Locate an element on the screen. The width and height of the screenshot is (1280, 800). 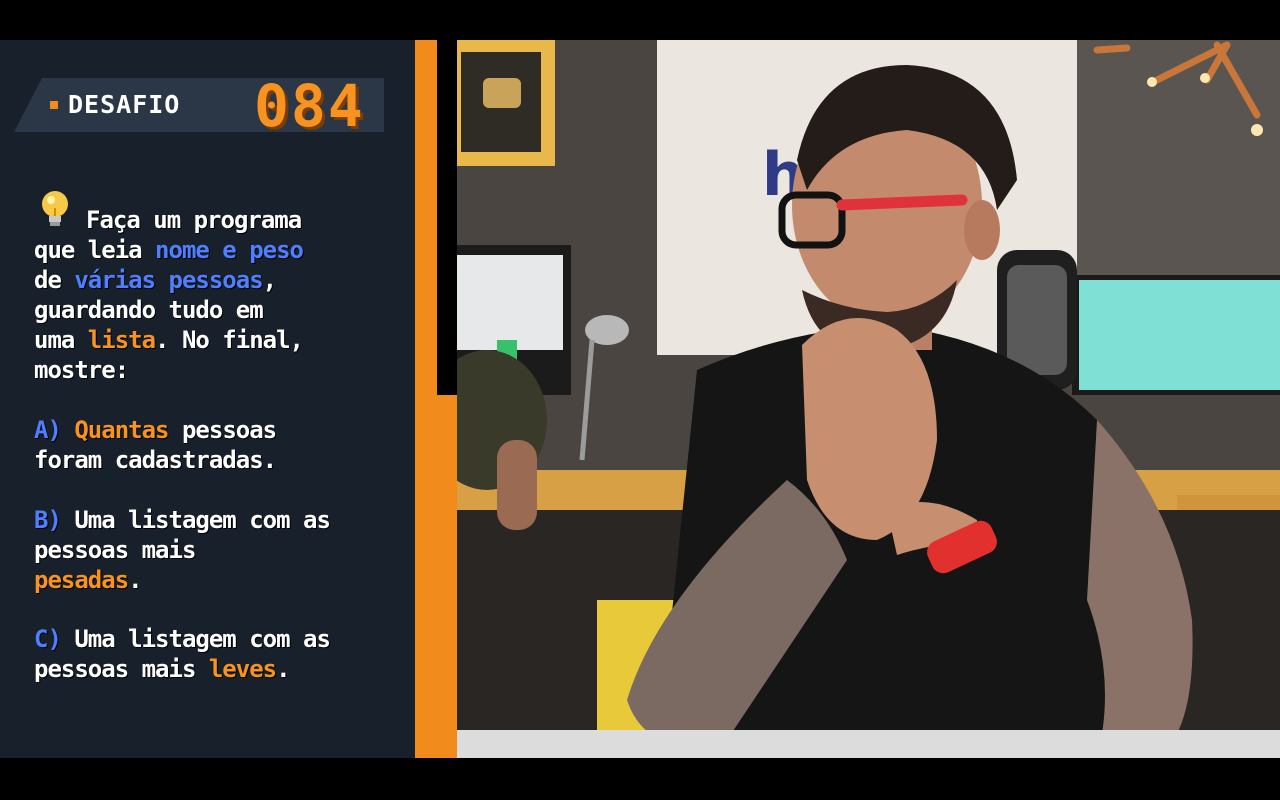
item-c-line-1: C) Uma listagem com as is located at coordinates (219, 639).